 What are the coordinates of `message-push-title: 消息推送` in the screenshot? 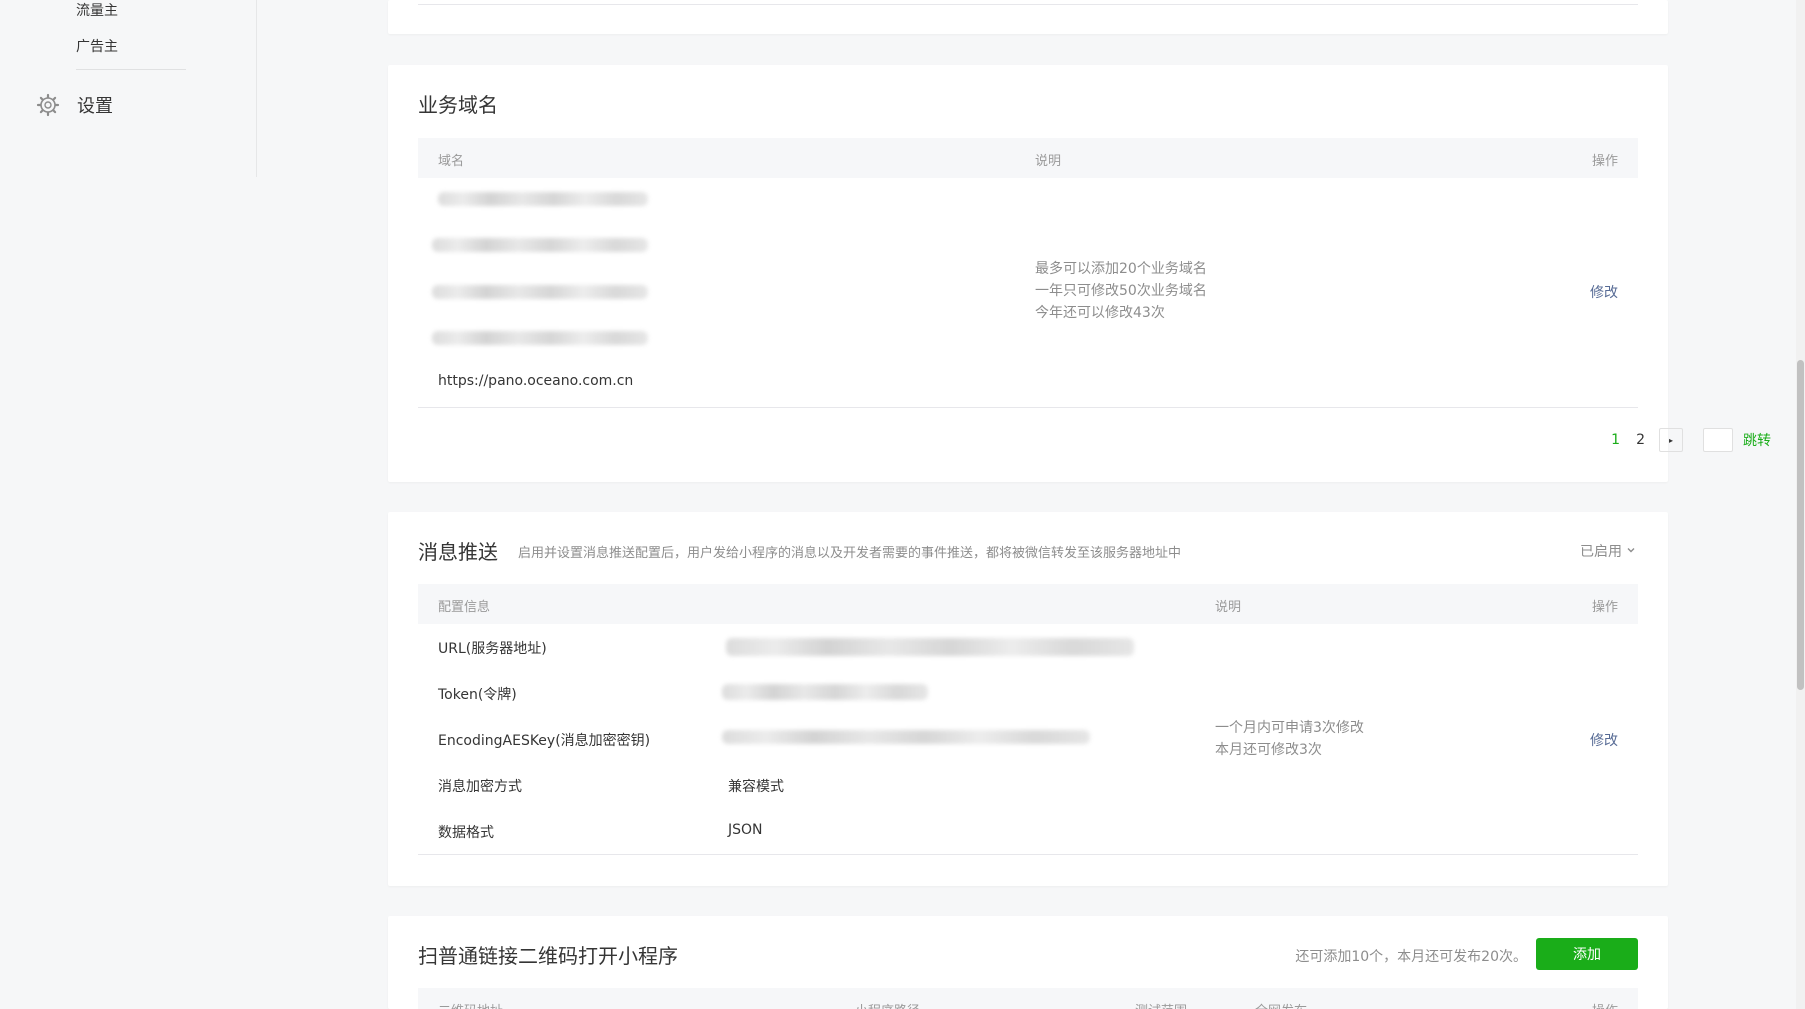 It's located at (458, 552).